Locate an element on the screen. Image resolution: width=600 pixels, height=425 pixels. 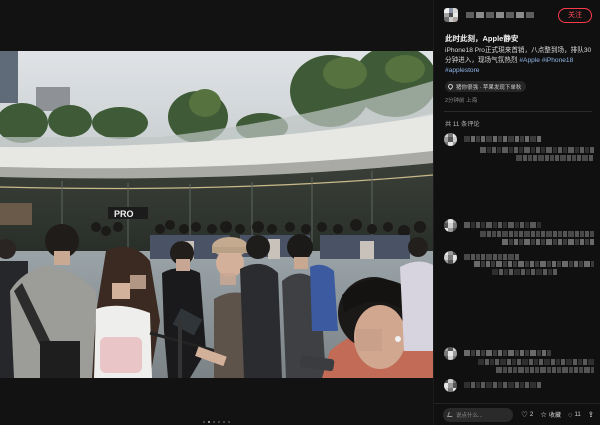
author-avatar is located at coordinates (451, 15).